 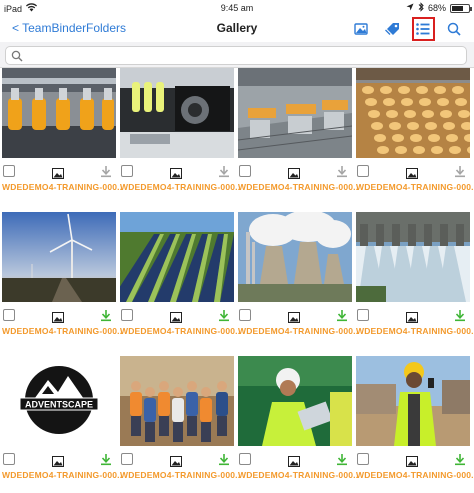 What do you see at coordinates (243, 56) in the screenshot?
I see `search-input` at bounding box center [243, 56].